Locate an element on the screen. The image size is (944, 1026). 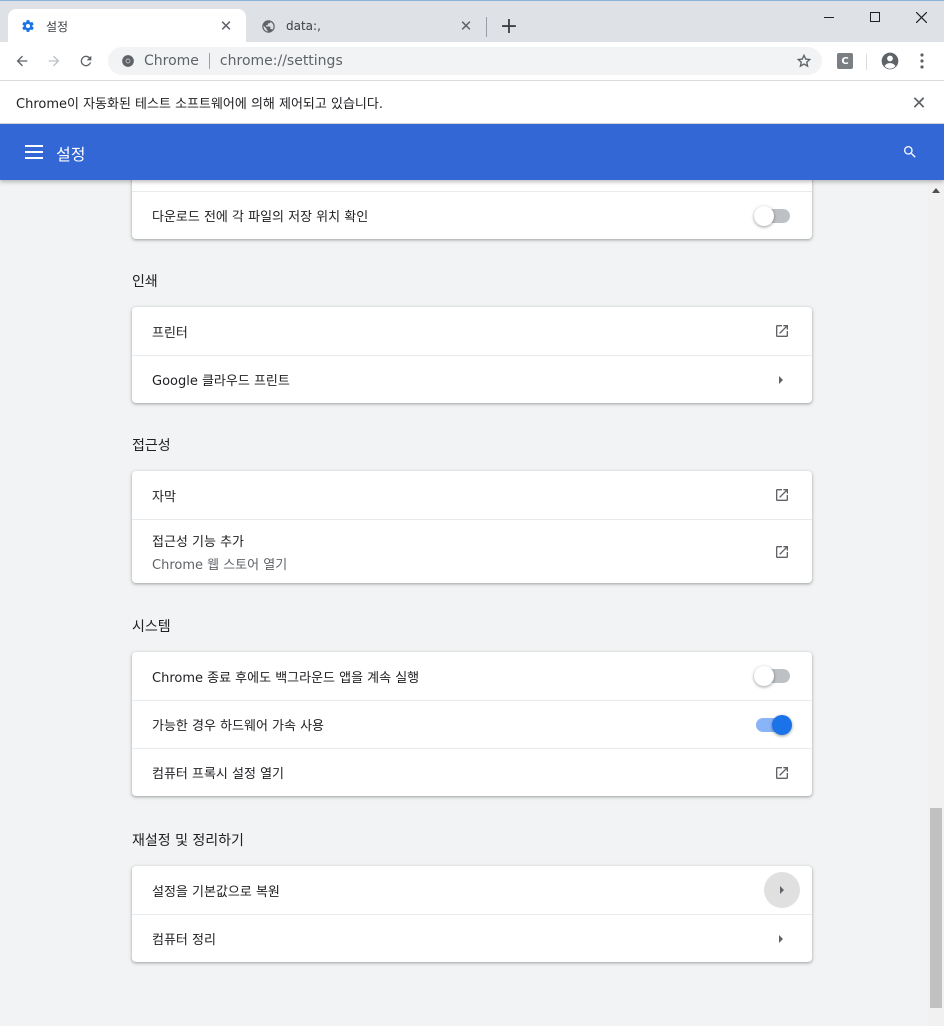
infobar-message: Chrome이 자동화된 테스트 소프트웨어에 의해 제어되고 있습니다. is located at coordinates (199, 104).